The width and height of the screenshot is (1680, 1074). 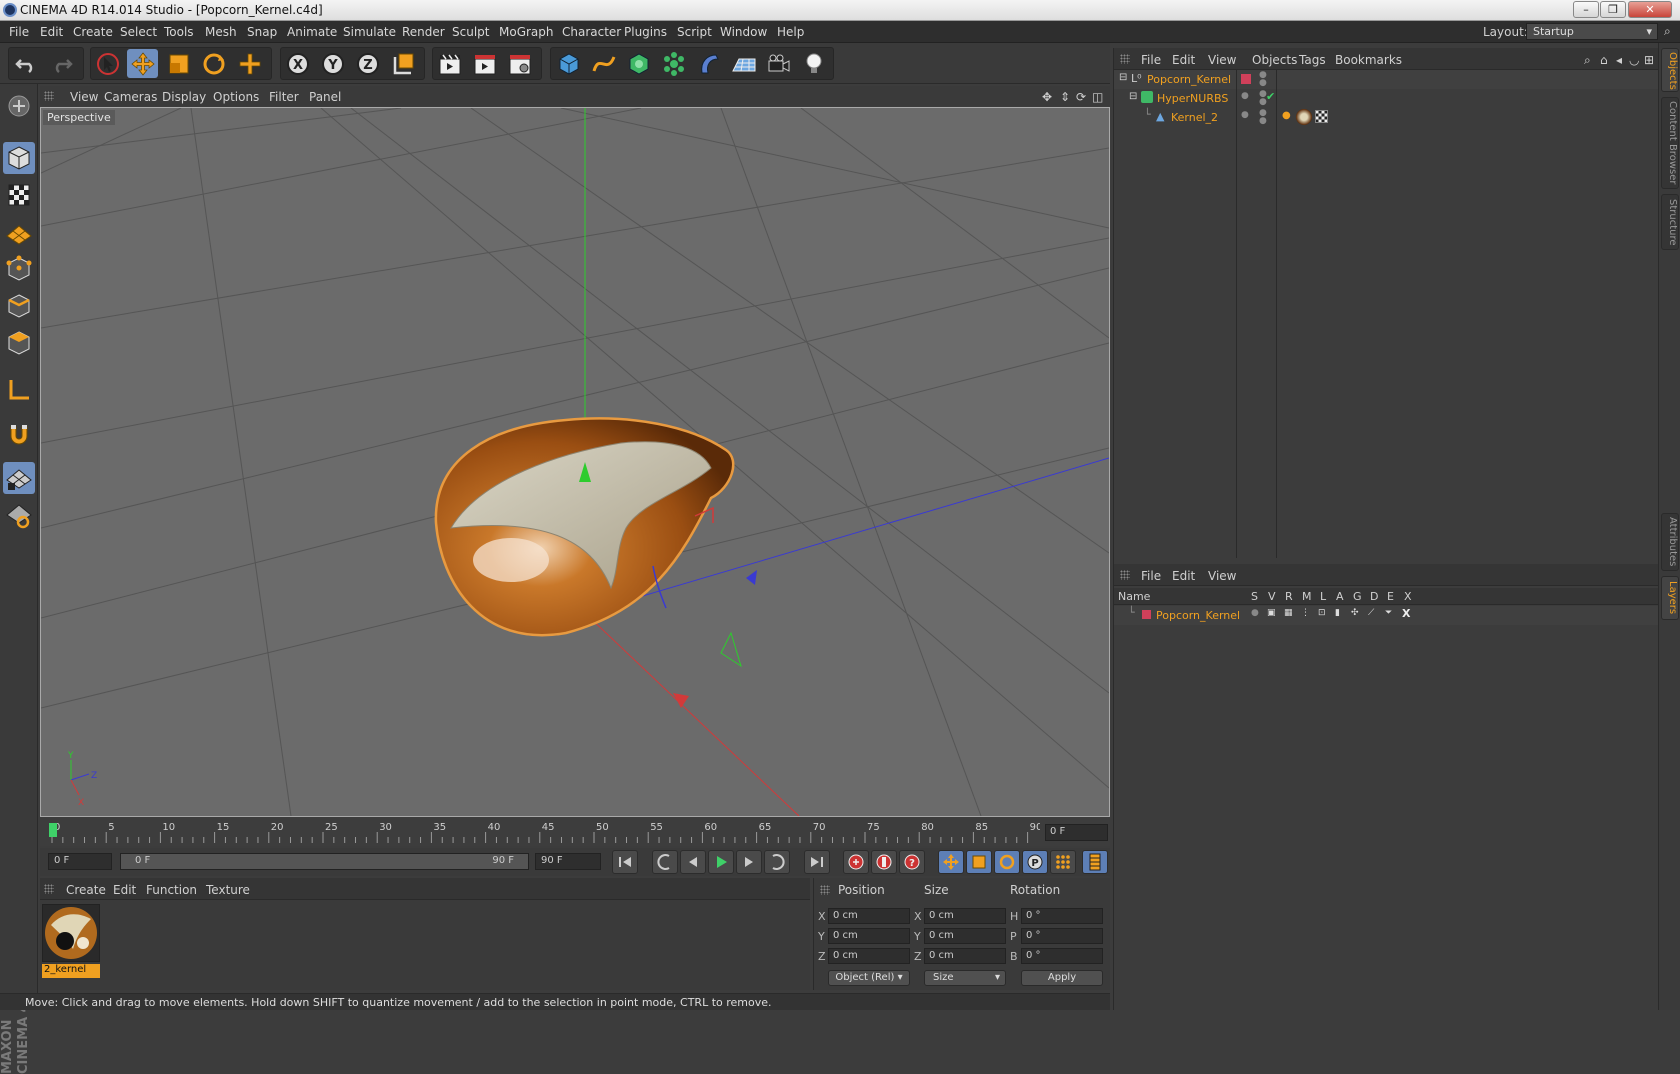 What do you see at coordinates (1076, 832) in the screenshot?
I see `current-frame-field: 0 F` at bounding box center [1076, 832].